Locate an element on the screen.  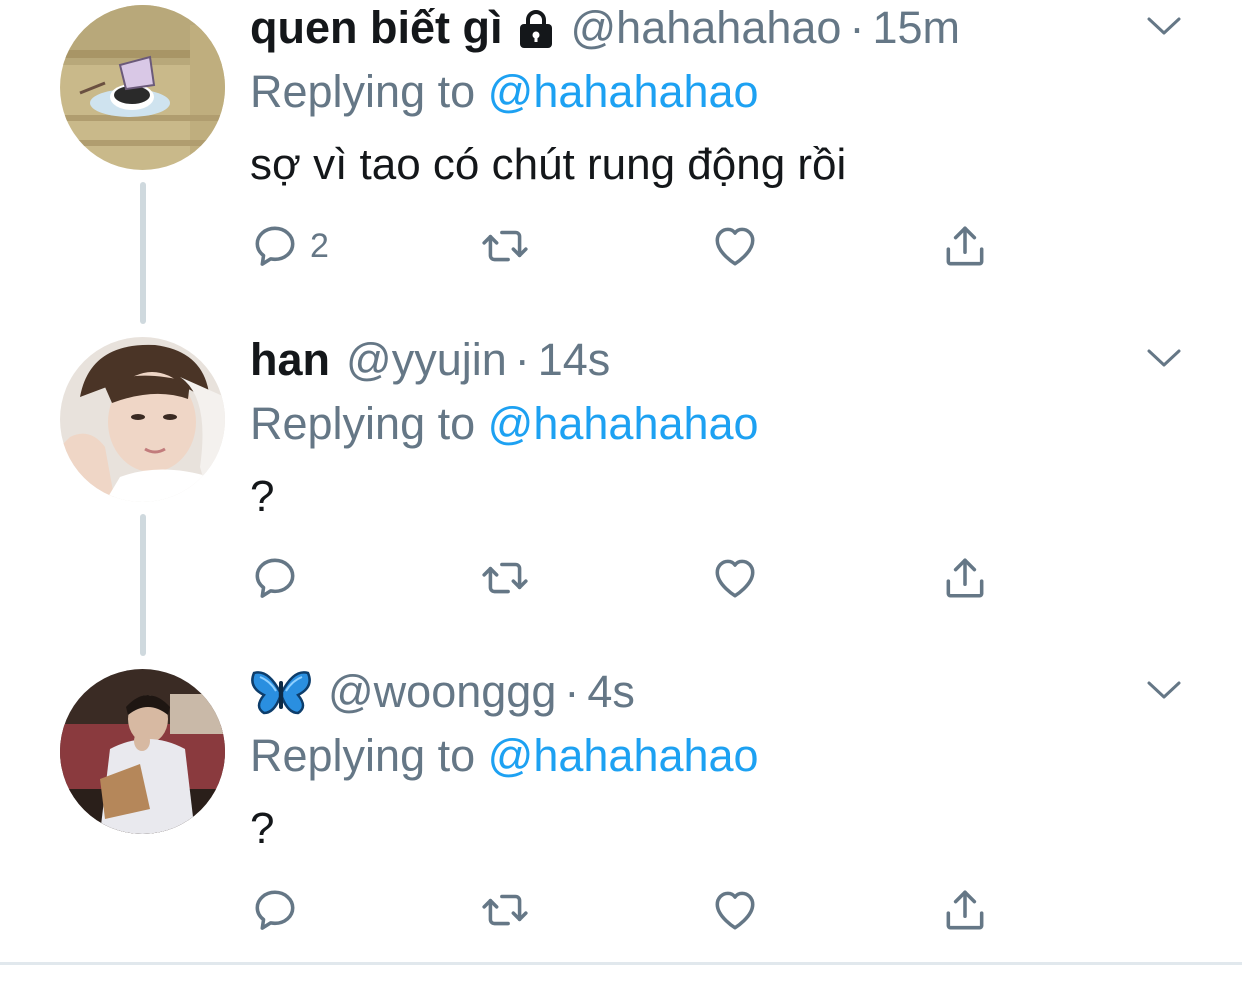
timestamp: 14s is located at coordinates (574, 360).